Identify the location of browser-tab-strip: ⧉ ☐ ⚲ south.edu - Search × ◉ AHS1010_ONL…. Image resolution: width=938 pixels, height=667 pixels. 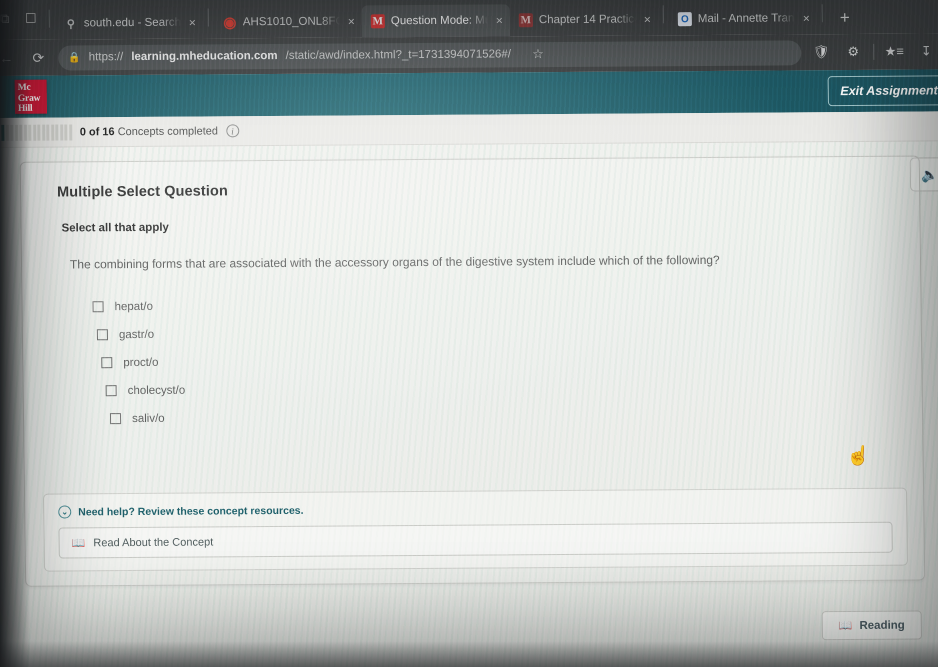
(469, 20).